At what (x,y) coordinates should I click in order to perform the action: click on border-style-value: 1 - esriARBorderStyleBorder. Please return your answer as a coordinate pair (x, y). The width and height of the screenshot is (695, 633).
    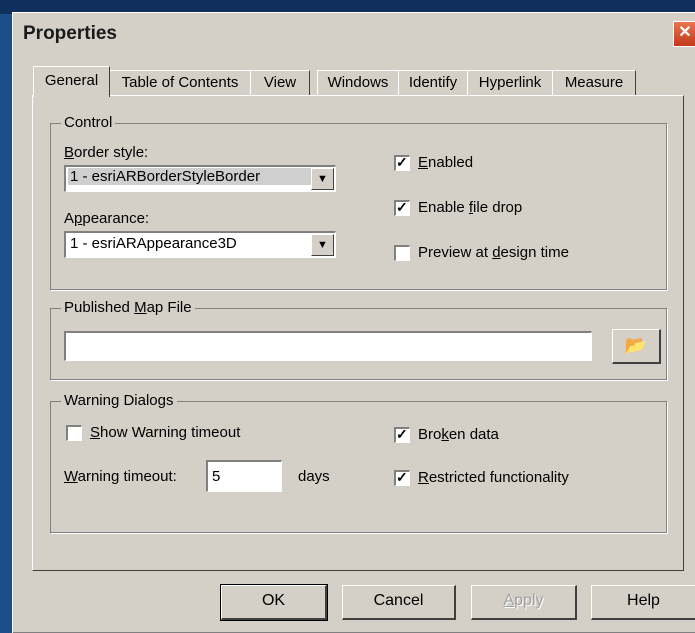
    Looking at the image, I should click on (189, 176).